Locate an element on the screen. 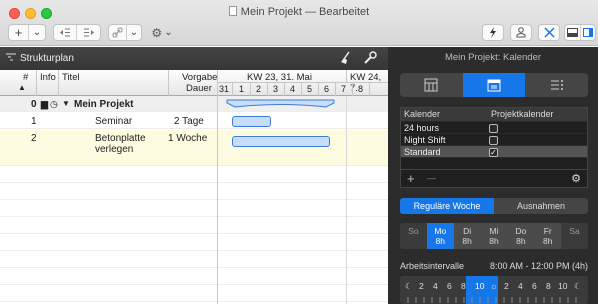 This screenshot has height=304, width=598. col-num: # is located at coordinates (25, 77).